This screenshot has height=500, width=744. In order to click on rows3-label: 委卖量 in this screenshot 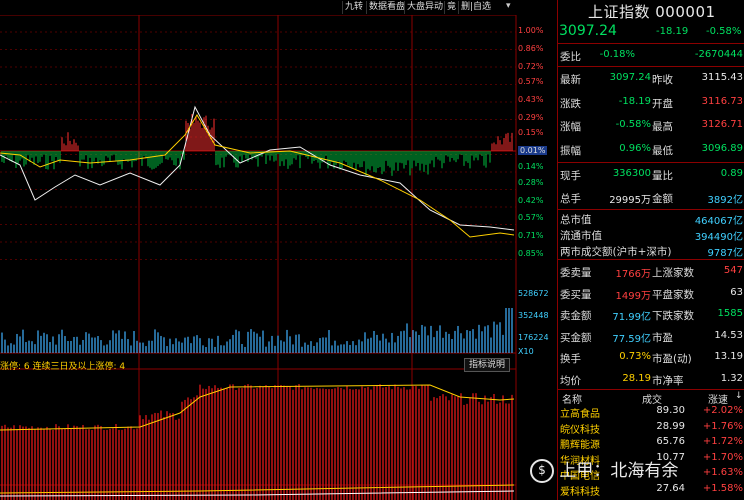, I will do `click(576, 273)`.